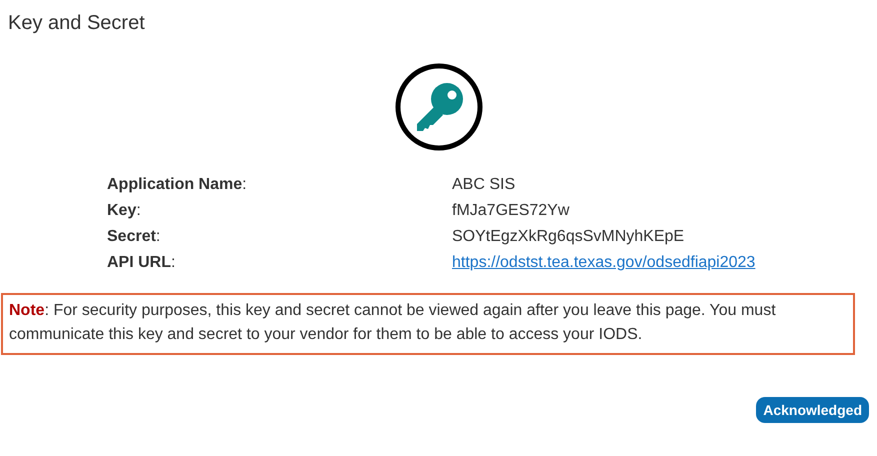  Describe the element at coordinates (812, 410) in the screenshot. I see `acknowledged-button: Acknowledged` at that location.